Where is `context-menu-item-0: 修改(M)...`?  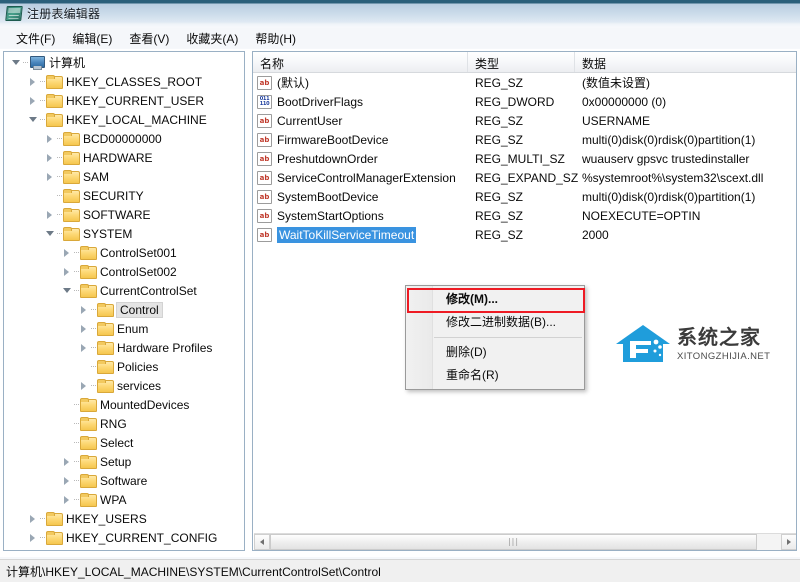
context-menu-item-0: 修改(M)... is located at coordinates (495, 299).